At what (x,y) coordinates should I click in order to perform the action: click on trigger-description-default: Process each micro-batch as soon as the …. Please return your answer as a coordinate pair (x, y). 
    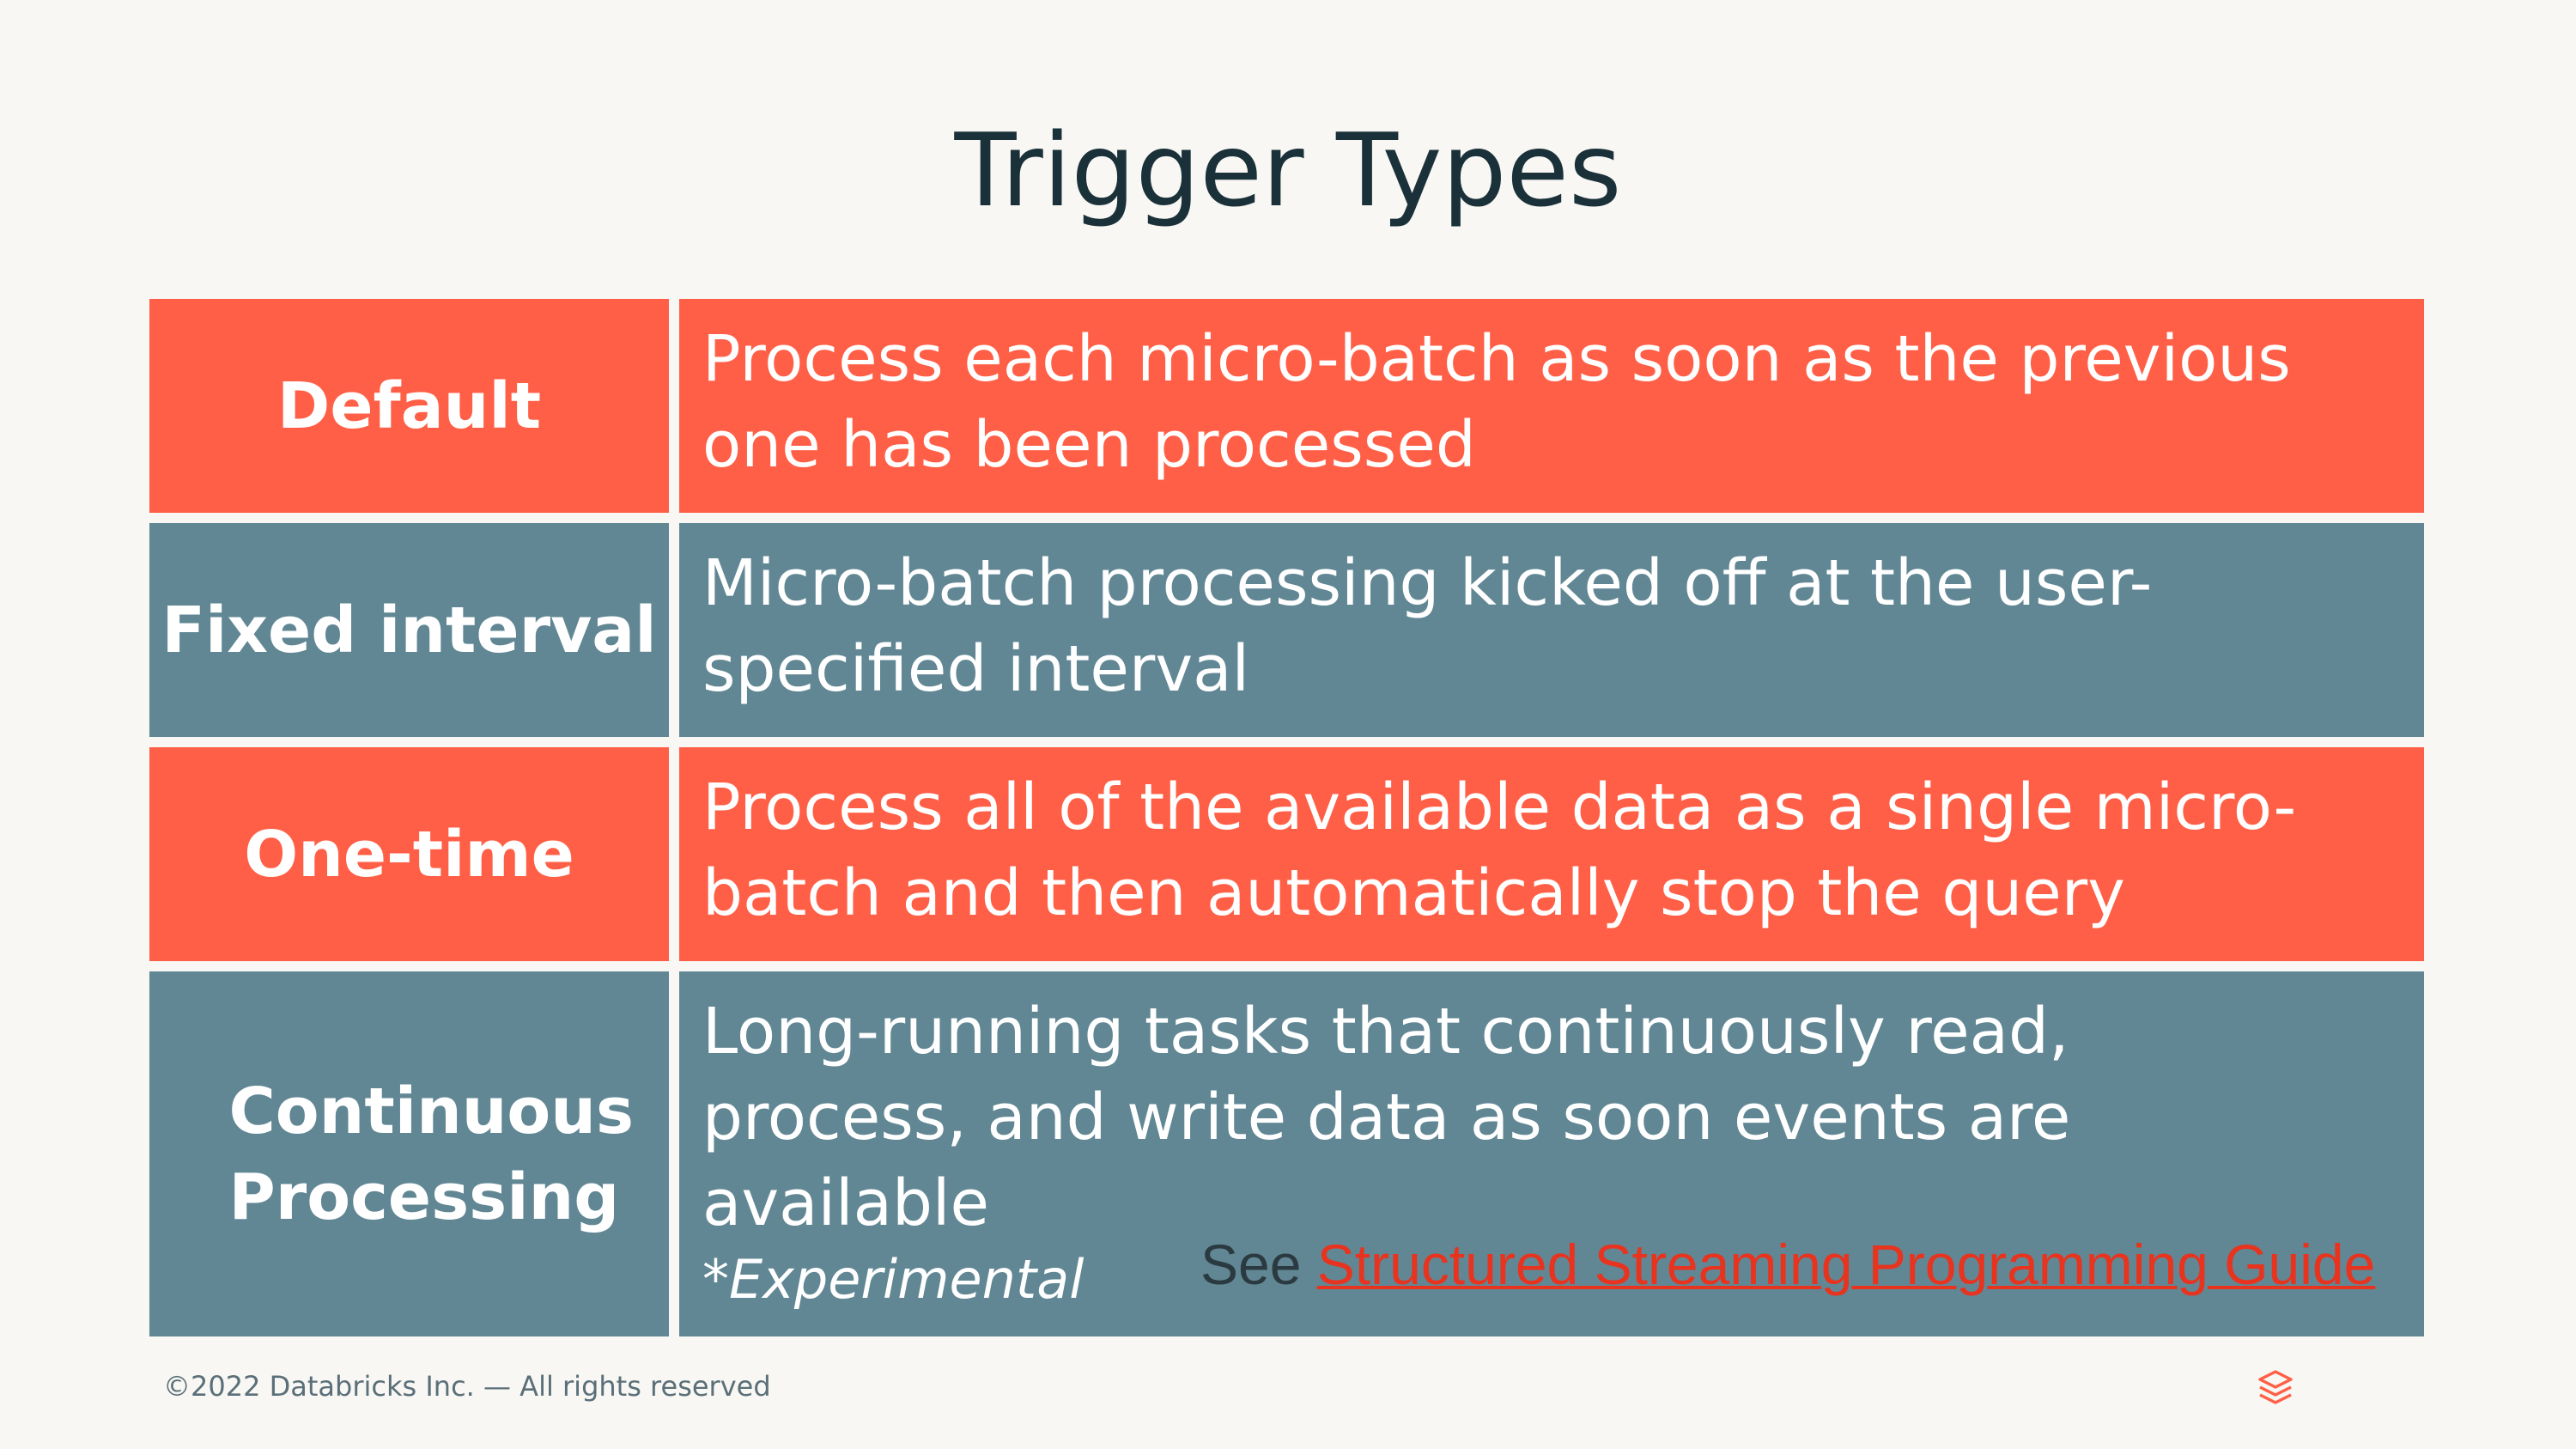
    Looking at the image, I should click on (1551, 406).